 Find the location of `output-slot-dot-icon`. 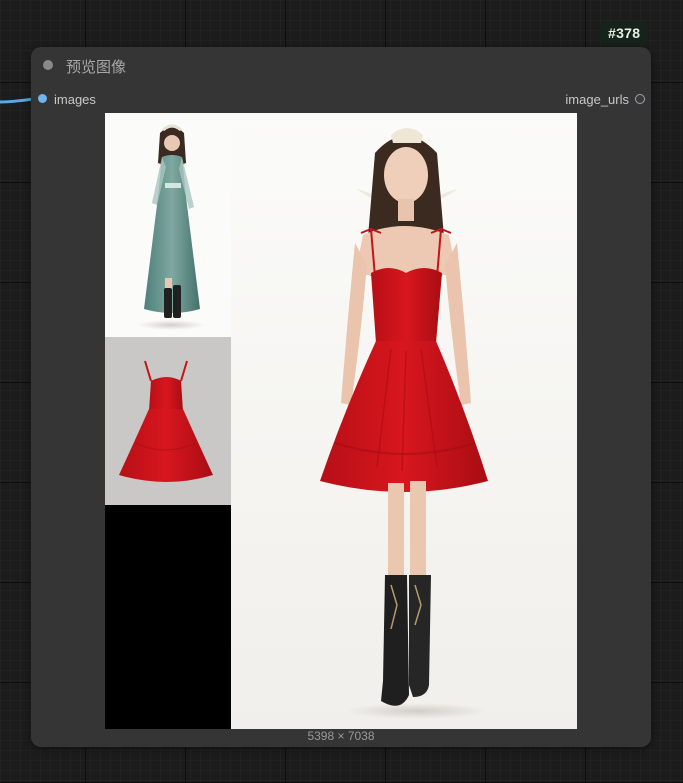

output-slot-dot-icon is located at coordinates (640, 99).